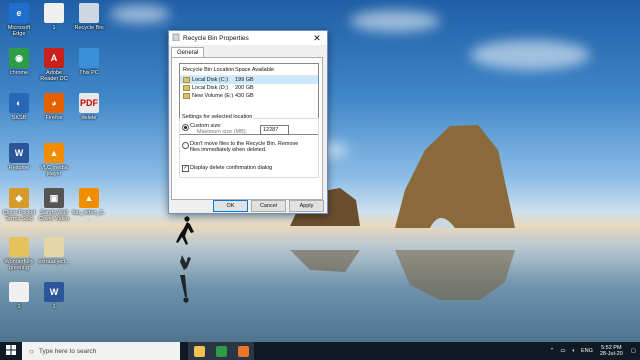 The height and width of the screenshot is (360, 640). What do you see at coordinates (31, 351) in the screenshot?
I see `search-icon: ○` at bounding box center [31, 351].